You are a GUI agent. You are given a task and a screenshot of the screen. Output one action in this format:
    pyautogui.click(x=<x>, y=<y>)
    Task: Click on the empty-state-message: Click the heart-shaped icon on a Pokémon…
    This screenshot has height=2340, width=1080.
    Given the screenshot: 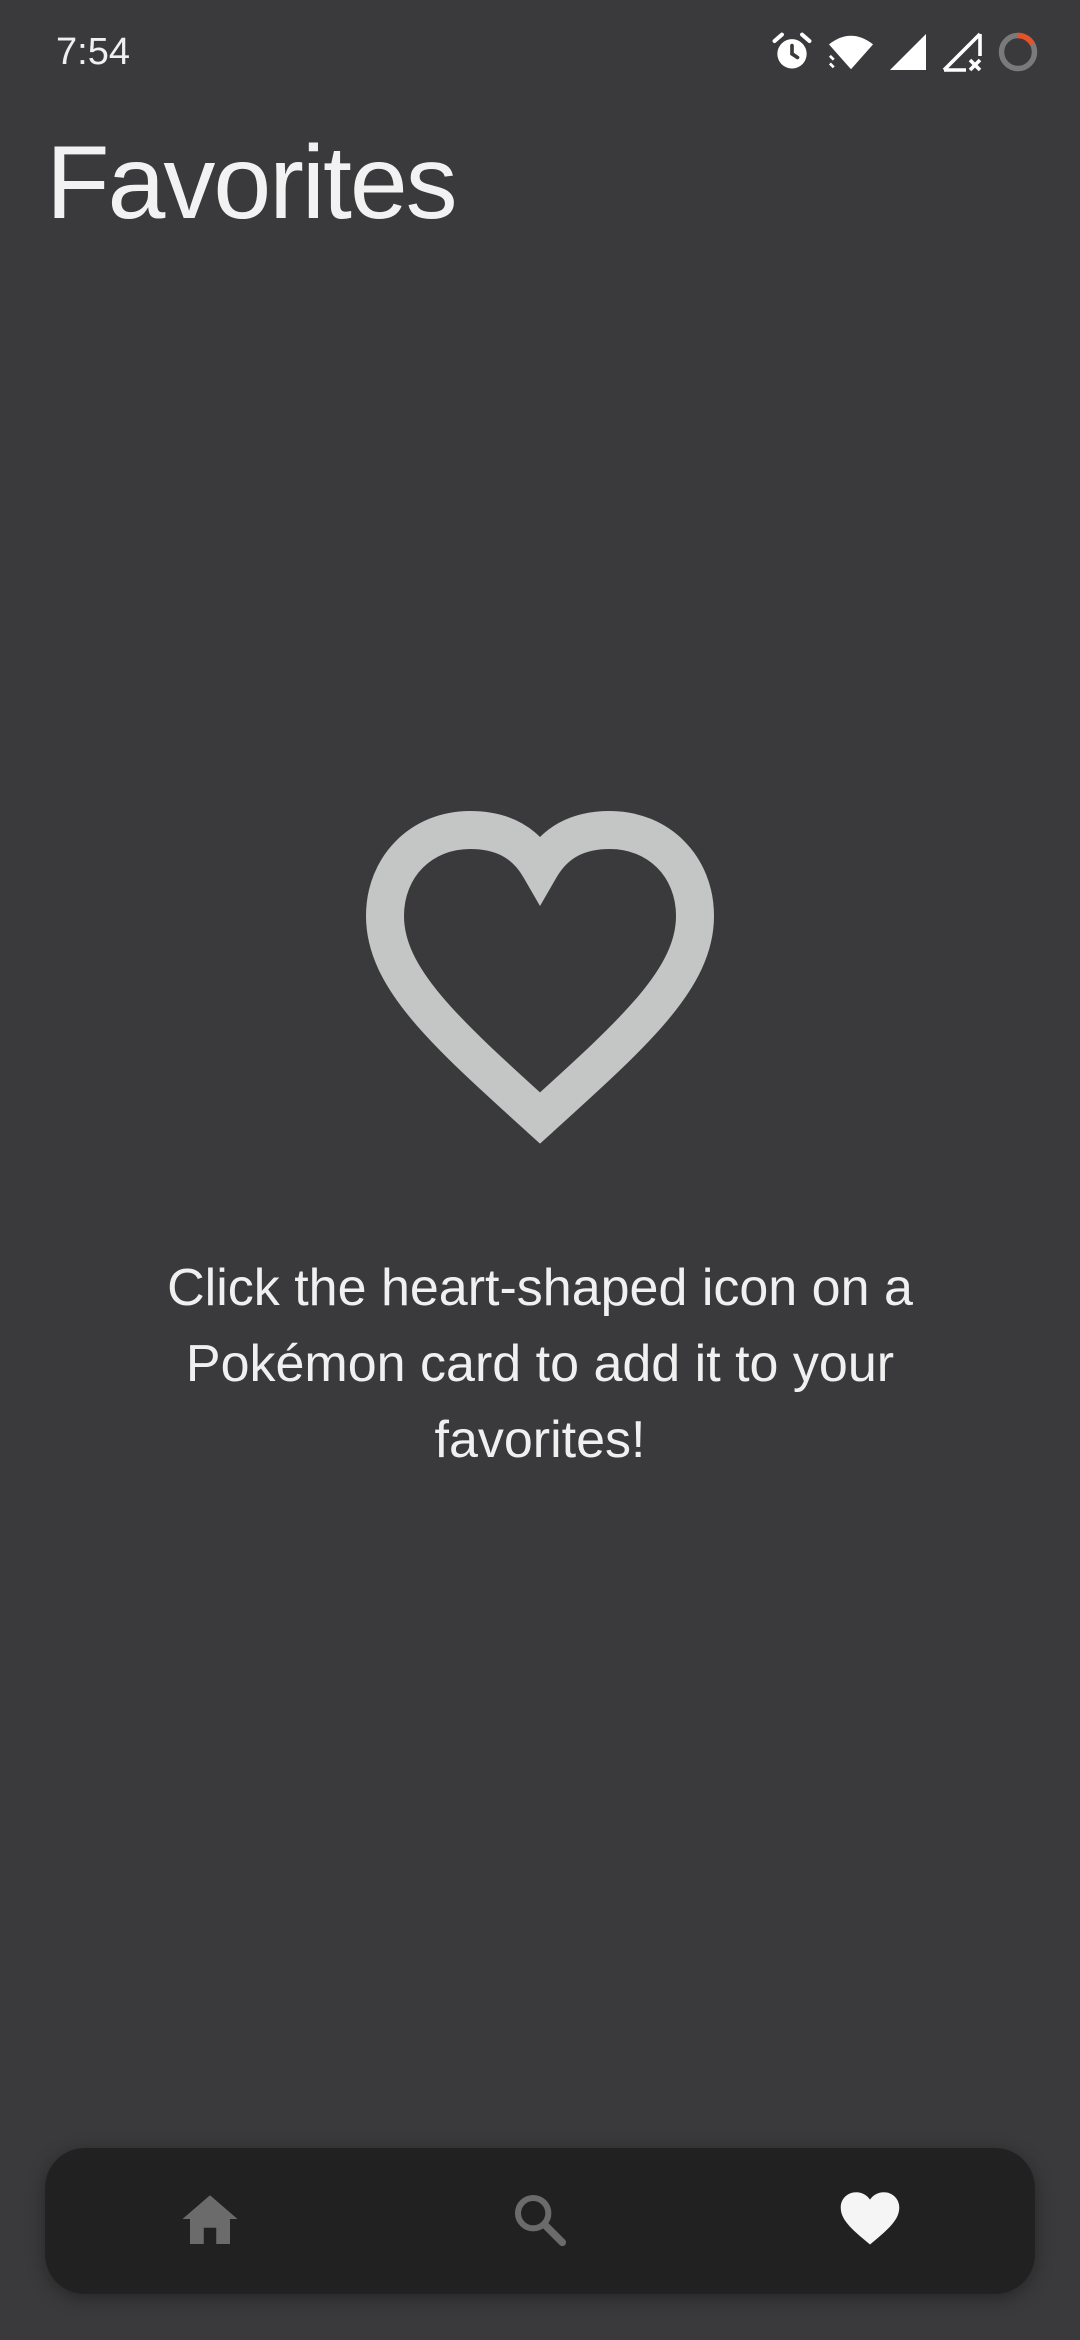 What is the action you would take?
    pyautogui.click(x=540, y=1364)
    